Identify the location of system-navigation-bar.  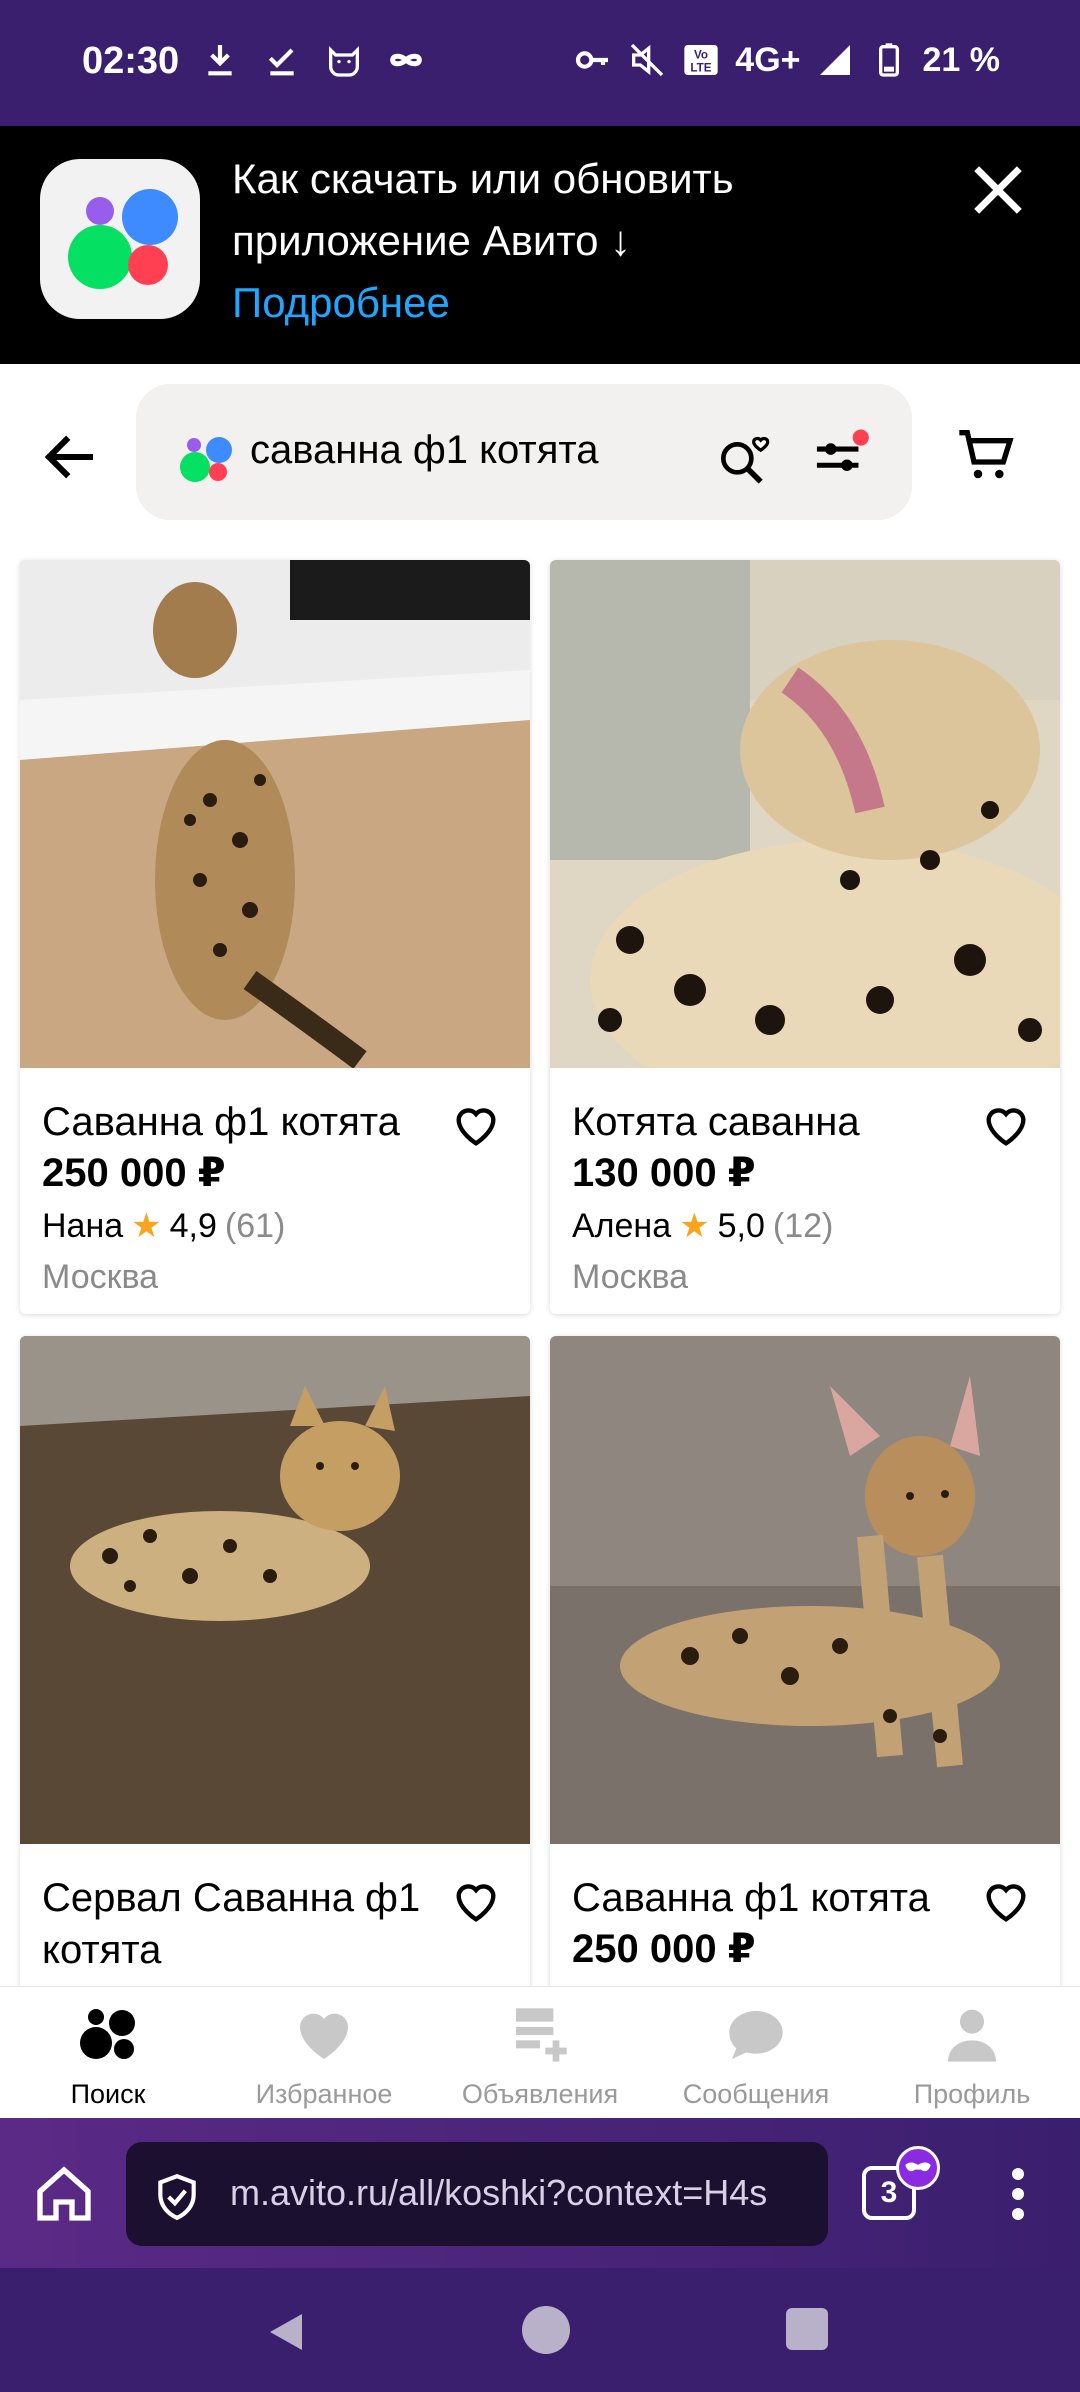
(540, 2330).